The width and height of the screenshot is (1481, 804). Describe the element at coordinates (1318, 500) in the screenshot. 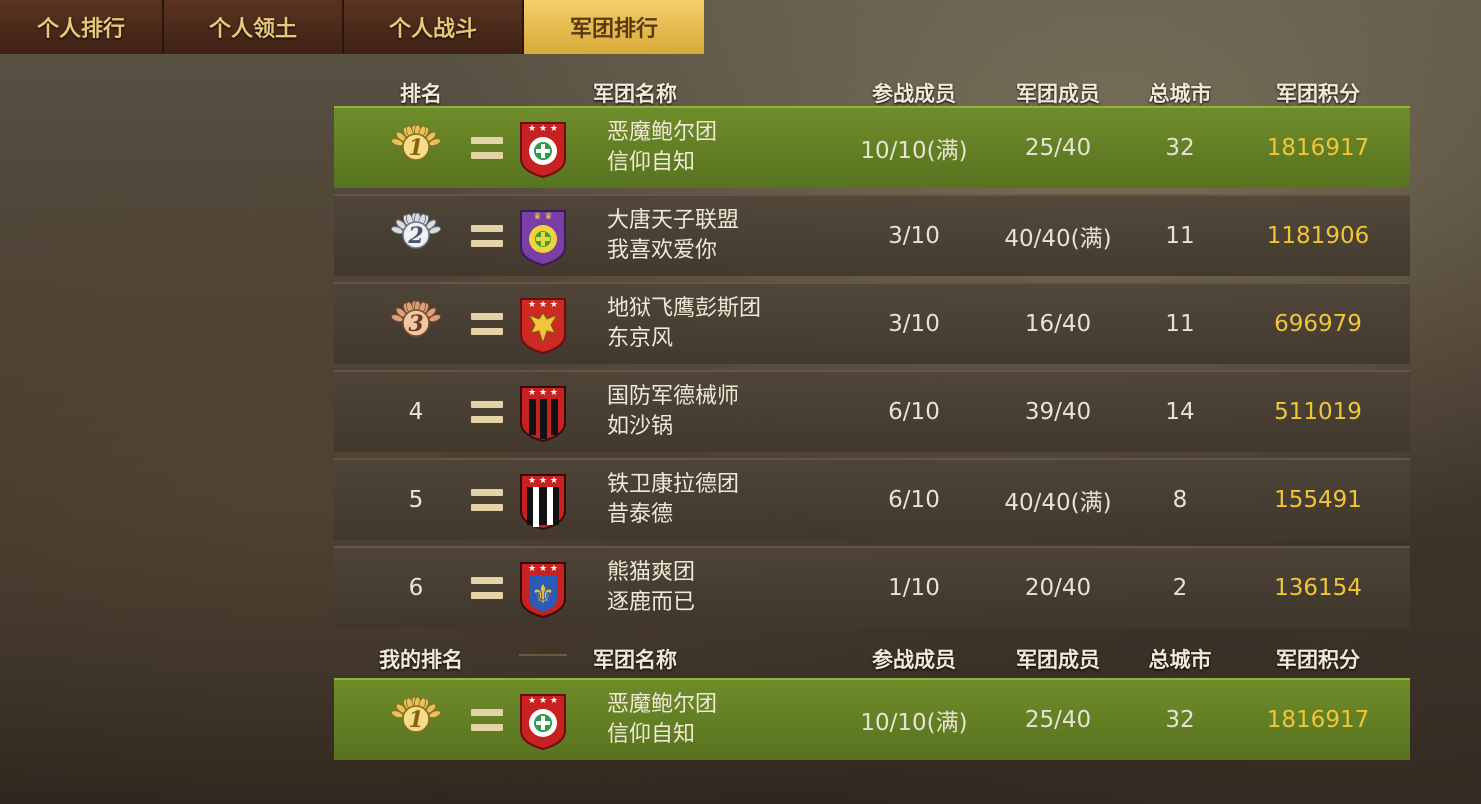

I see `score-value: 155491` at that location.